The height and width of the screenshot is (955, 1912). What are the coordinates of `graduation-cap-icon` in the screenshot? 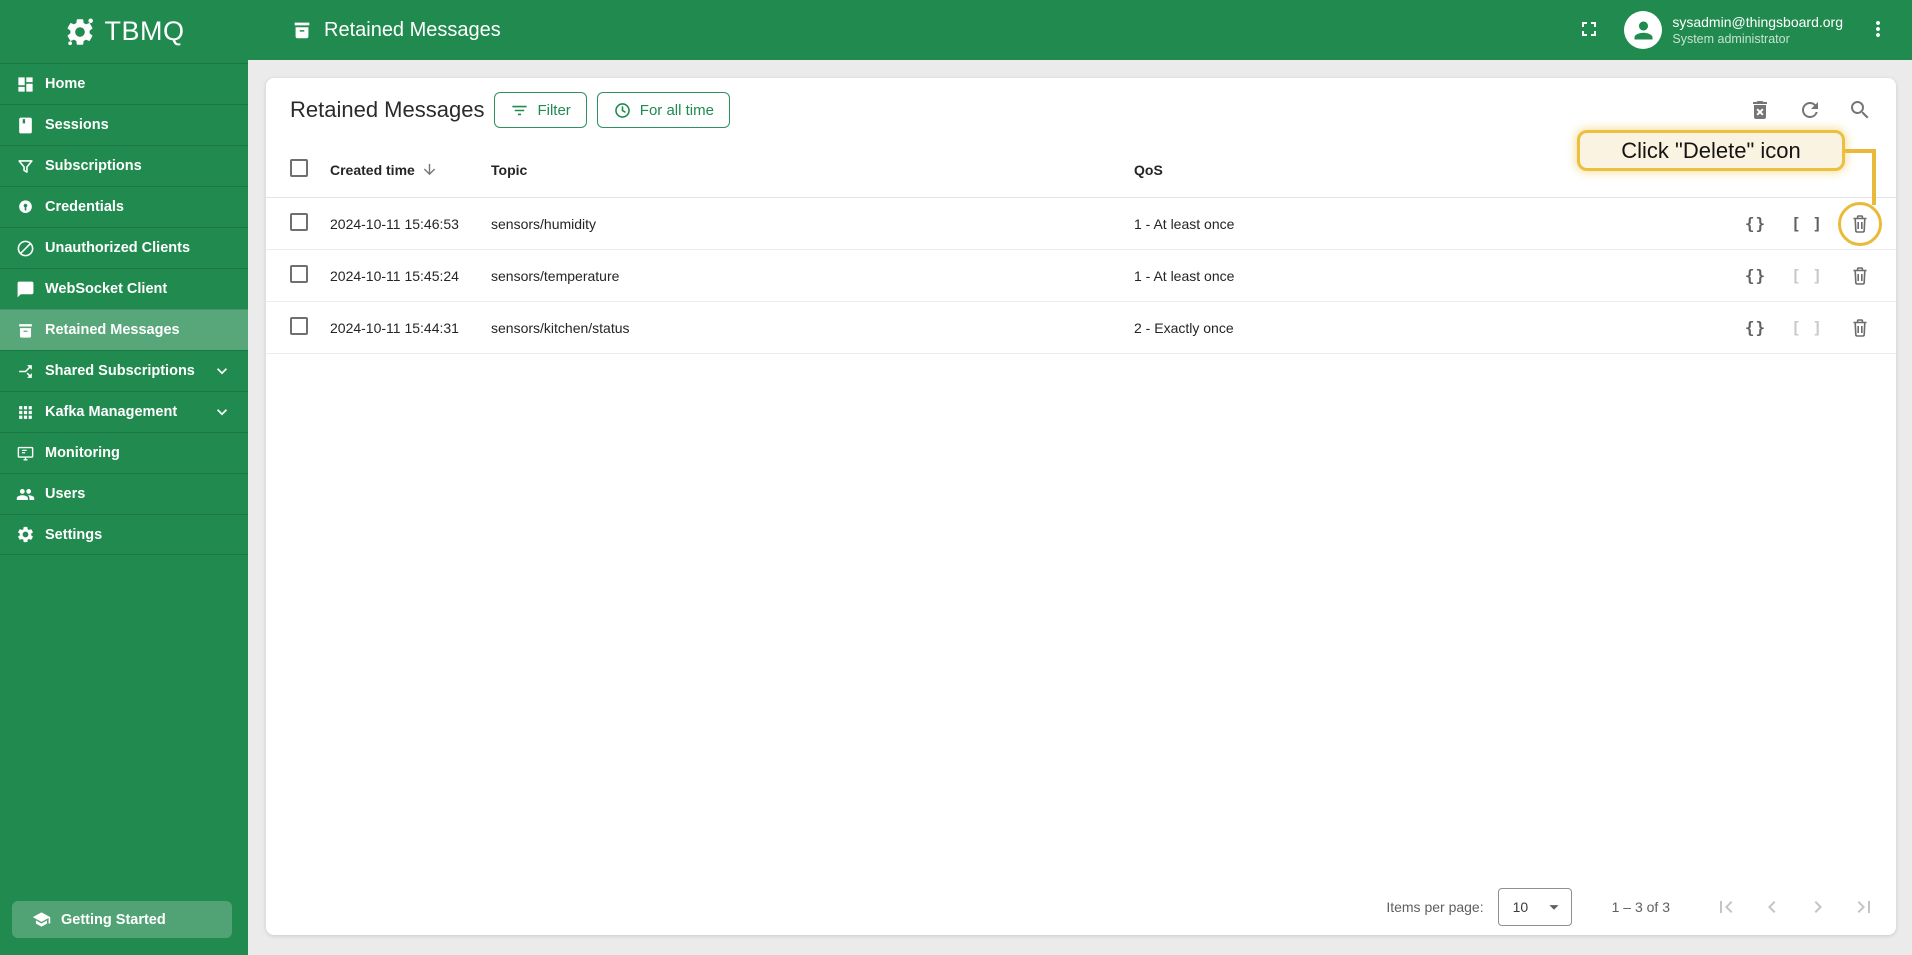 It's located at (41, 919).